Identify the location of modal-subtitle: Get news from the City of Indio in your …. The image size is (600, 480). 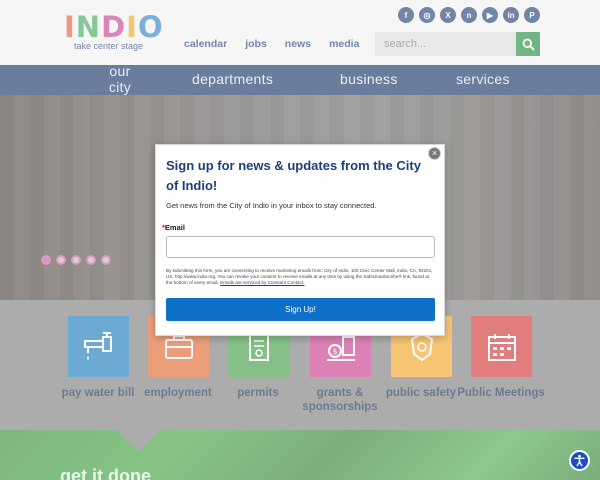
(271, 205).